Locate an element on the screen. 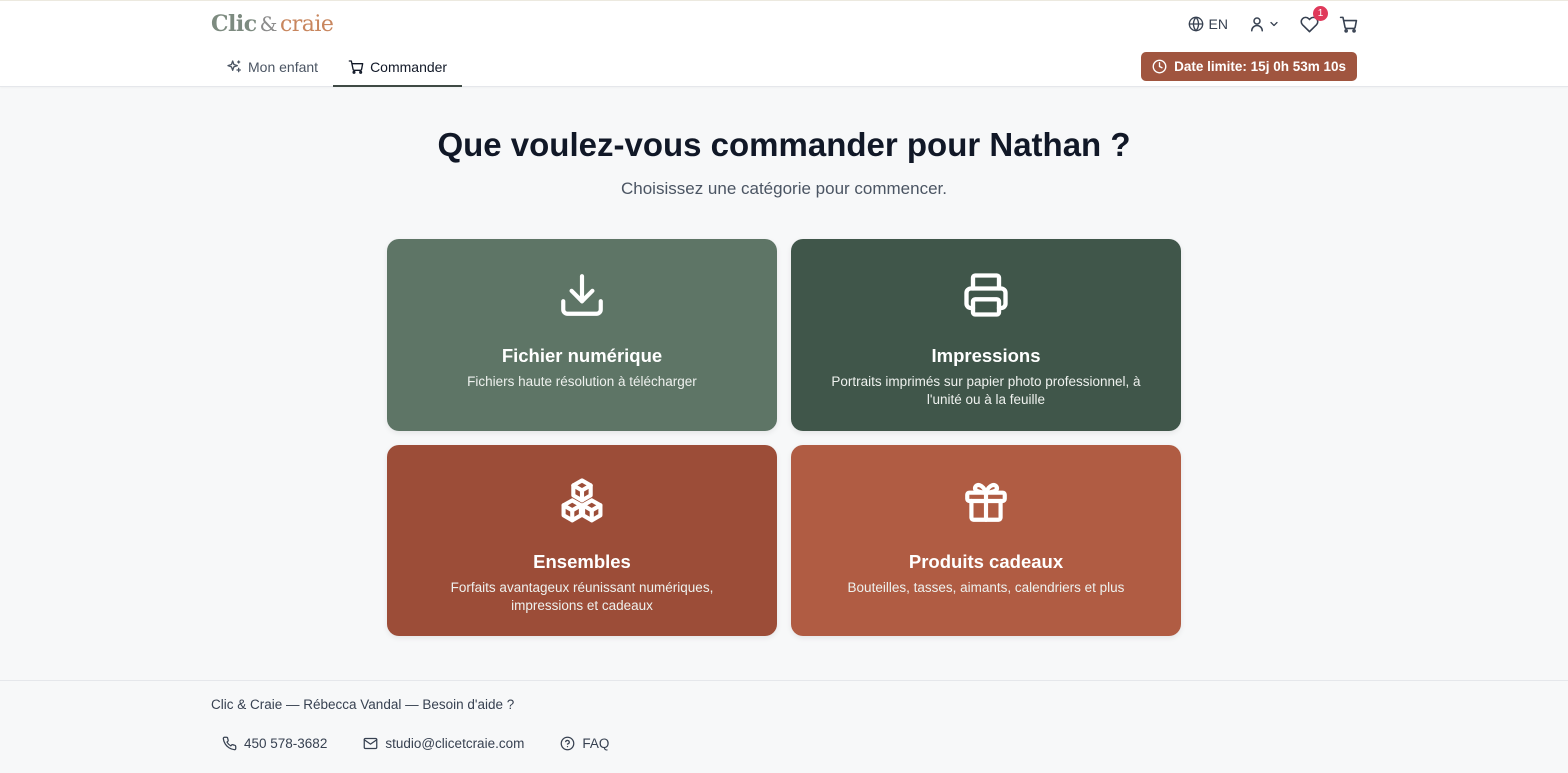 This screenshot has width=1568, height=773. deadline-badge: Date limite: 15j 0h 53m 10s is located at coordinates (1249, 66).